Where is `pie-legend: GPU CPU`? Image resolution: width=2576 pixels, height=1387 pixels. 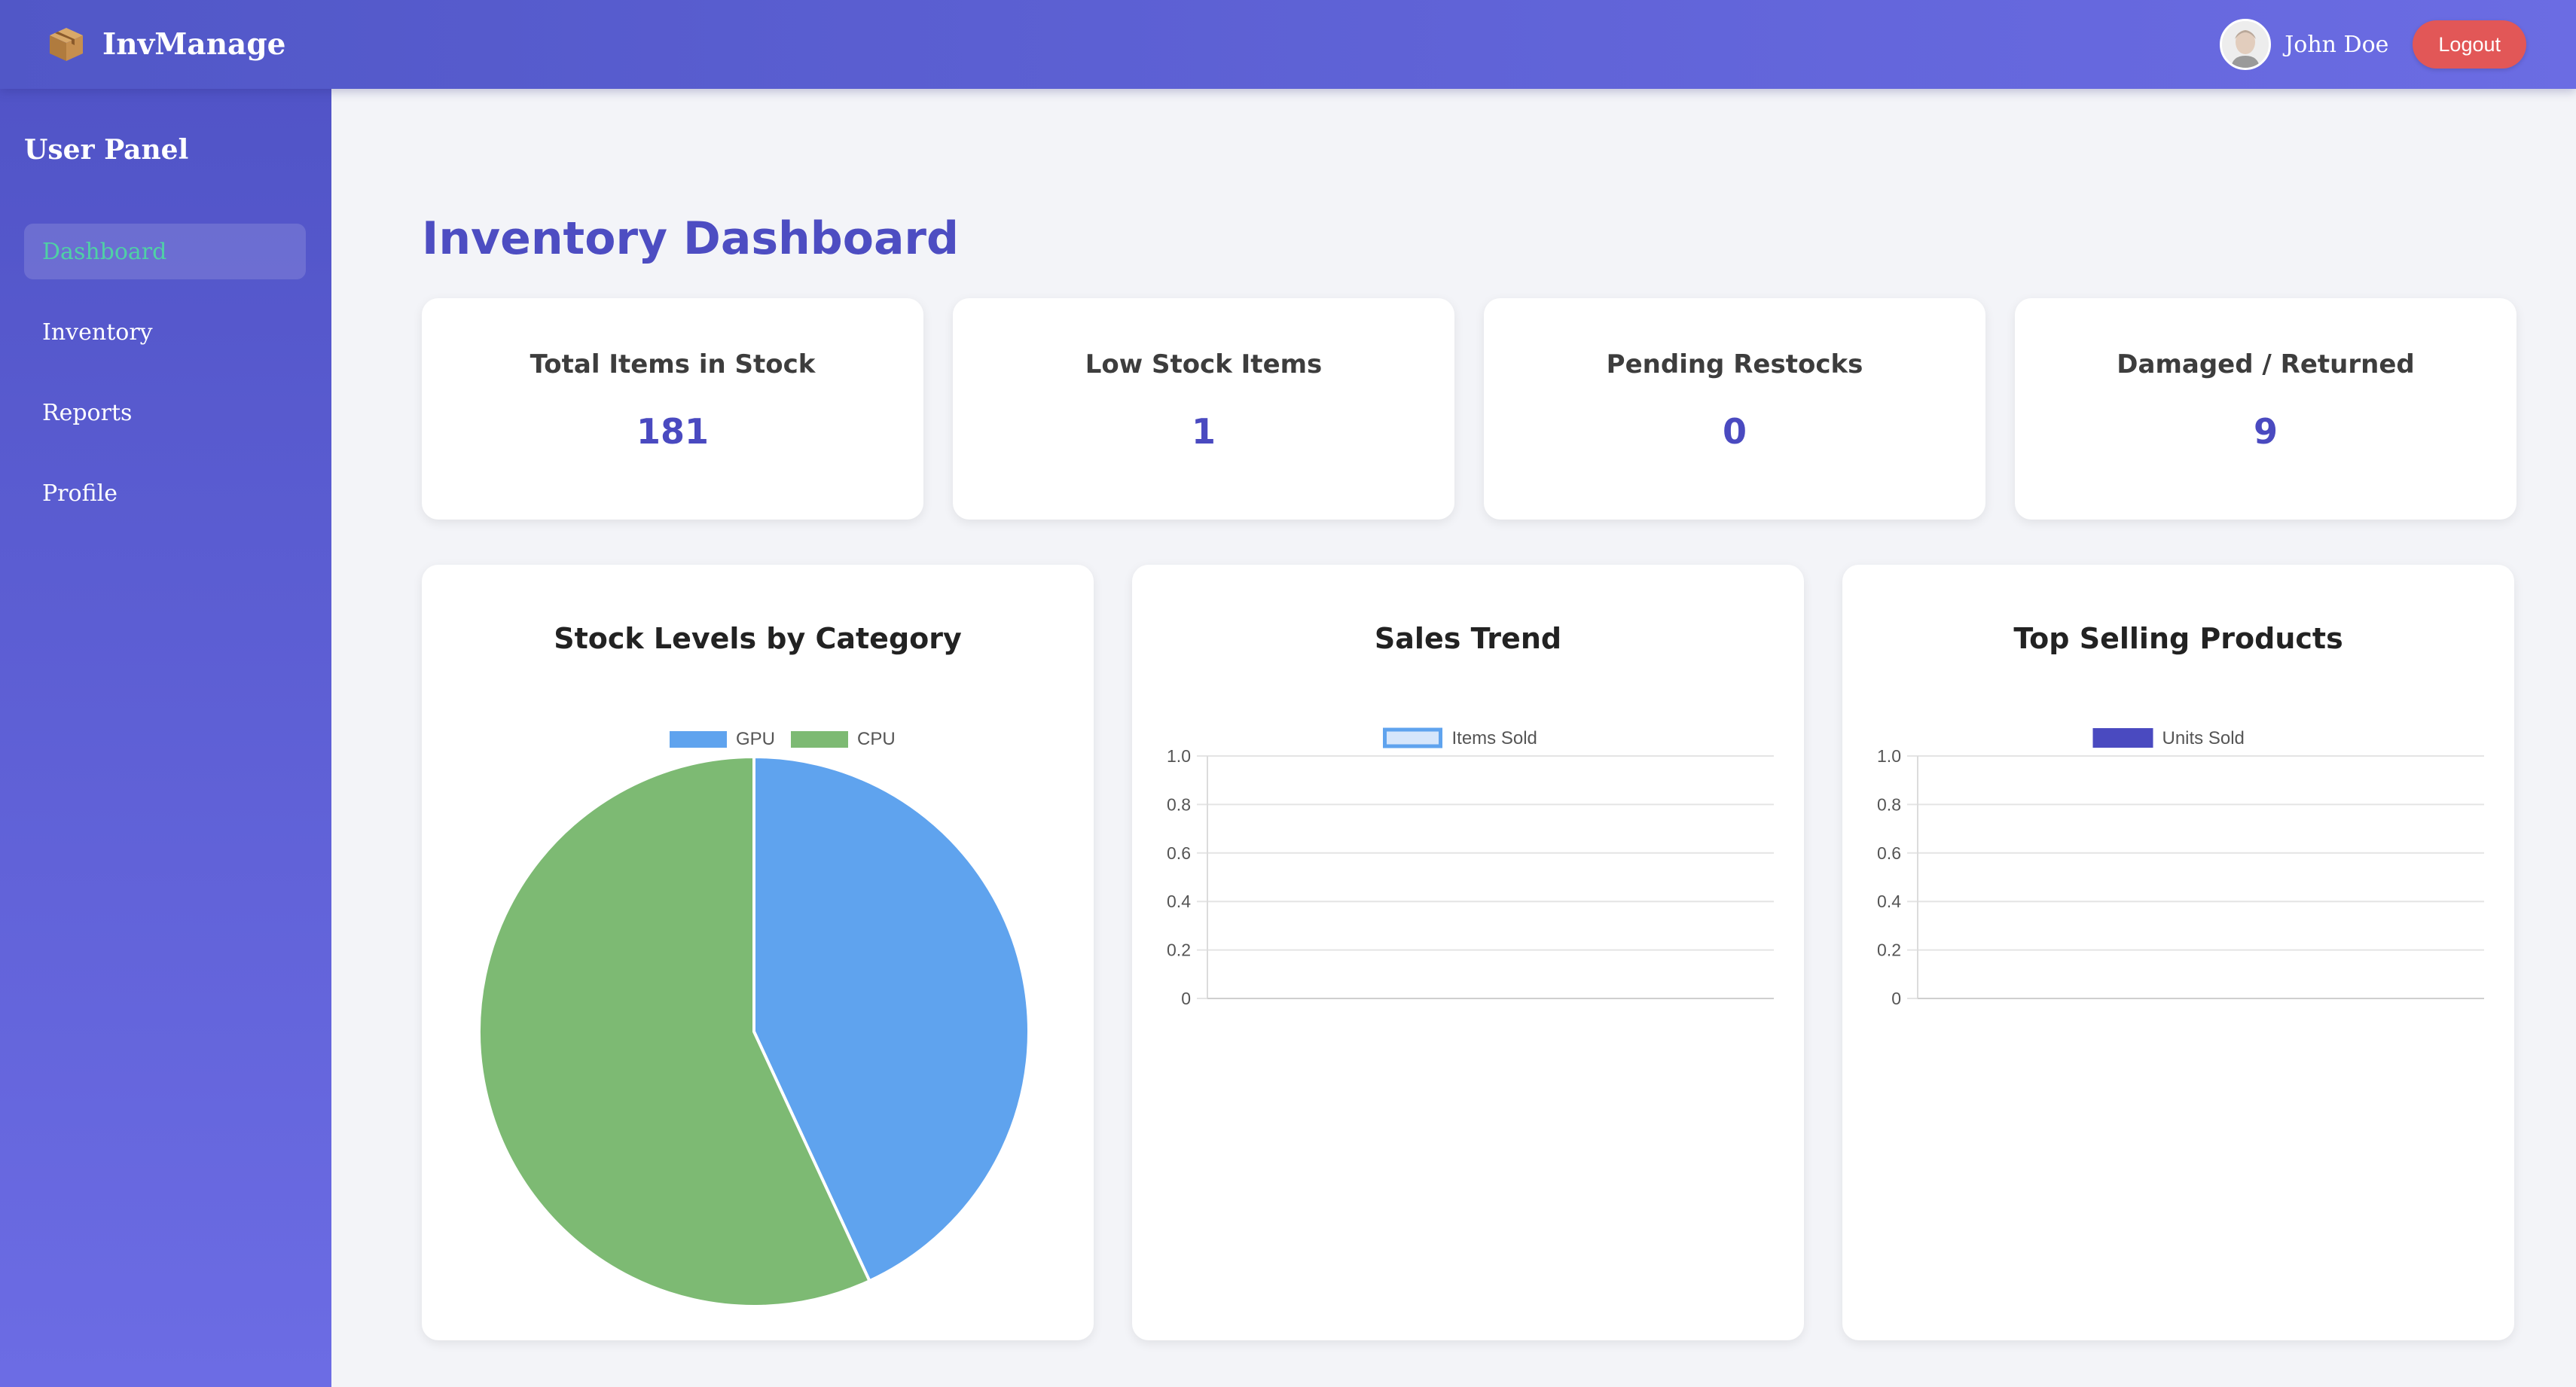 pie-legend: GPU CPU is located at coordinates (783, 739).